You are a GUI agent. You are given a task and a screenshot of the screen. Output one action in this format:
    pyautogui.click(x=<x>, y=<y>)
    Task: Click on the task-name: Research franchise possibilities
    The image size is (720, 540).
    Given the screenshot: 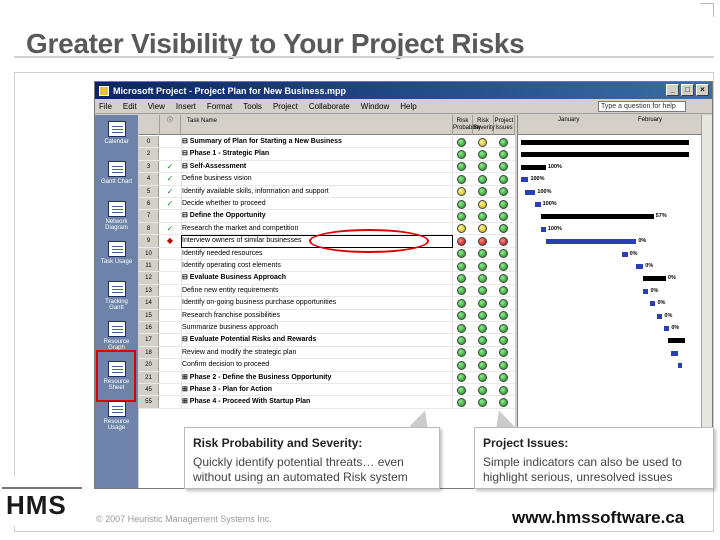 What is the action you would take?
    pyautogui.click(x=317, y=315)
    